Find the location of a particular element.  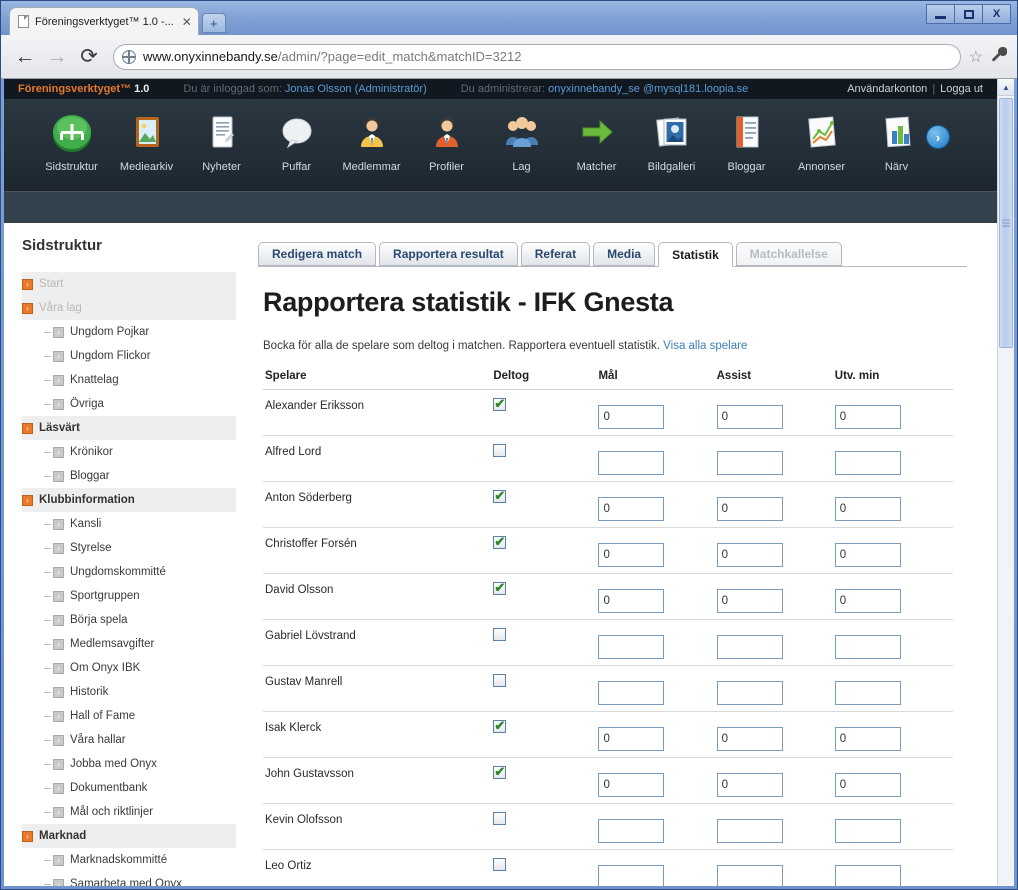

sidebar-item-kansli: › Kansli is located at coordinates (129, 524).